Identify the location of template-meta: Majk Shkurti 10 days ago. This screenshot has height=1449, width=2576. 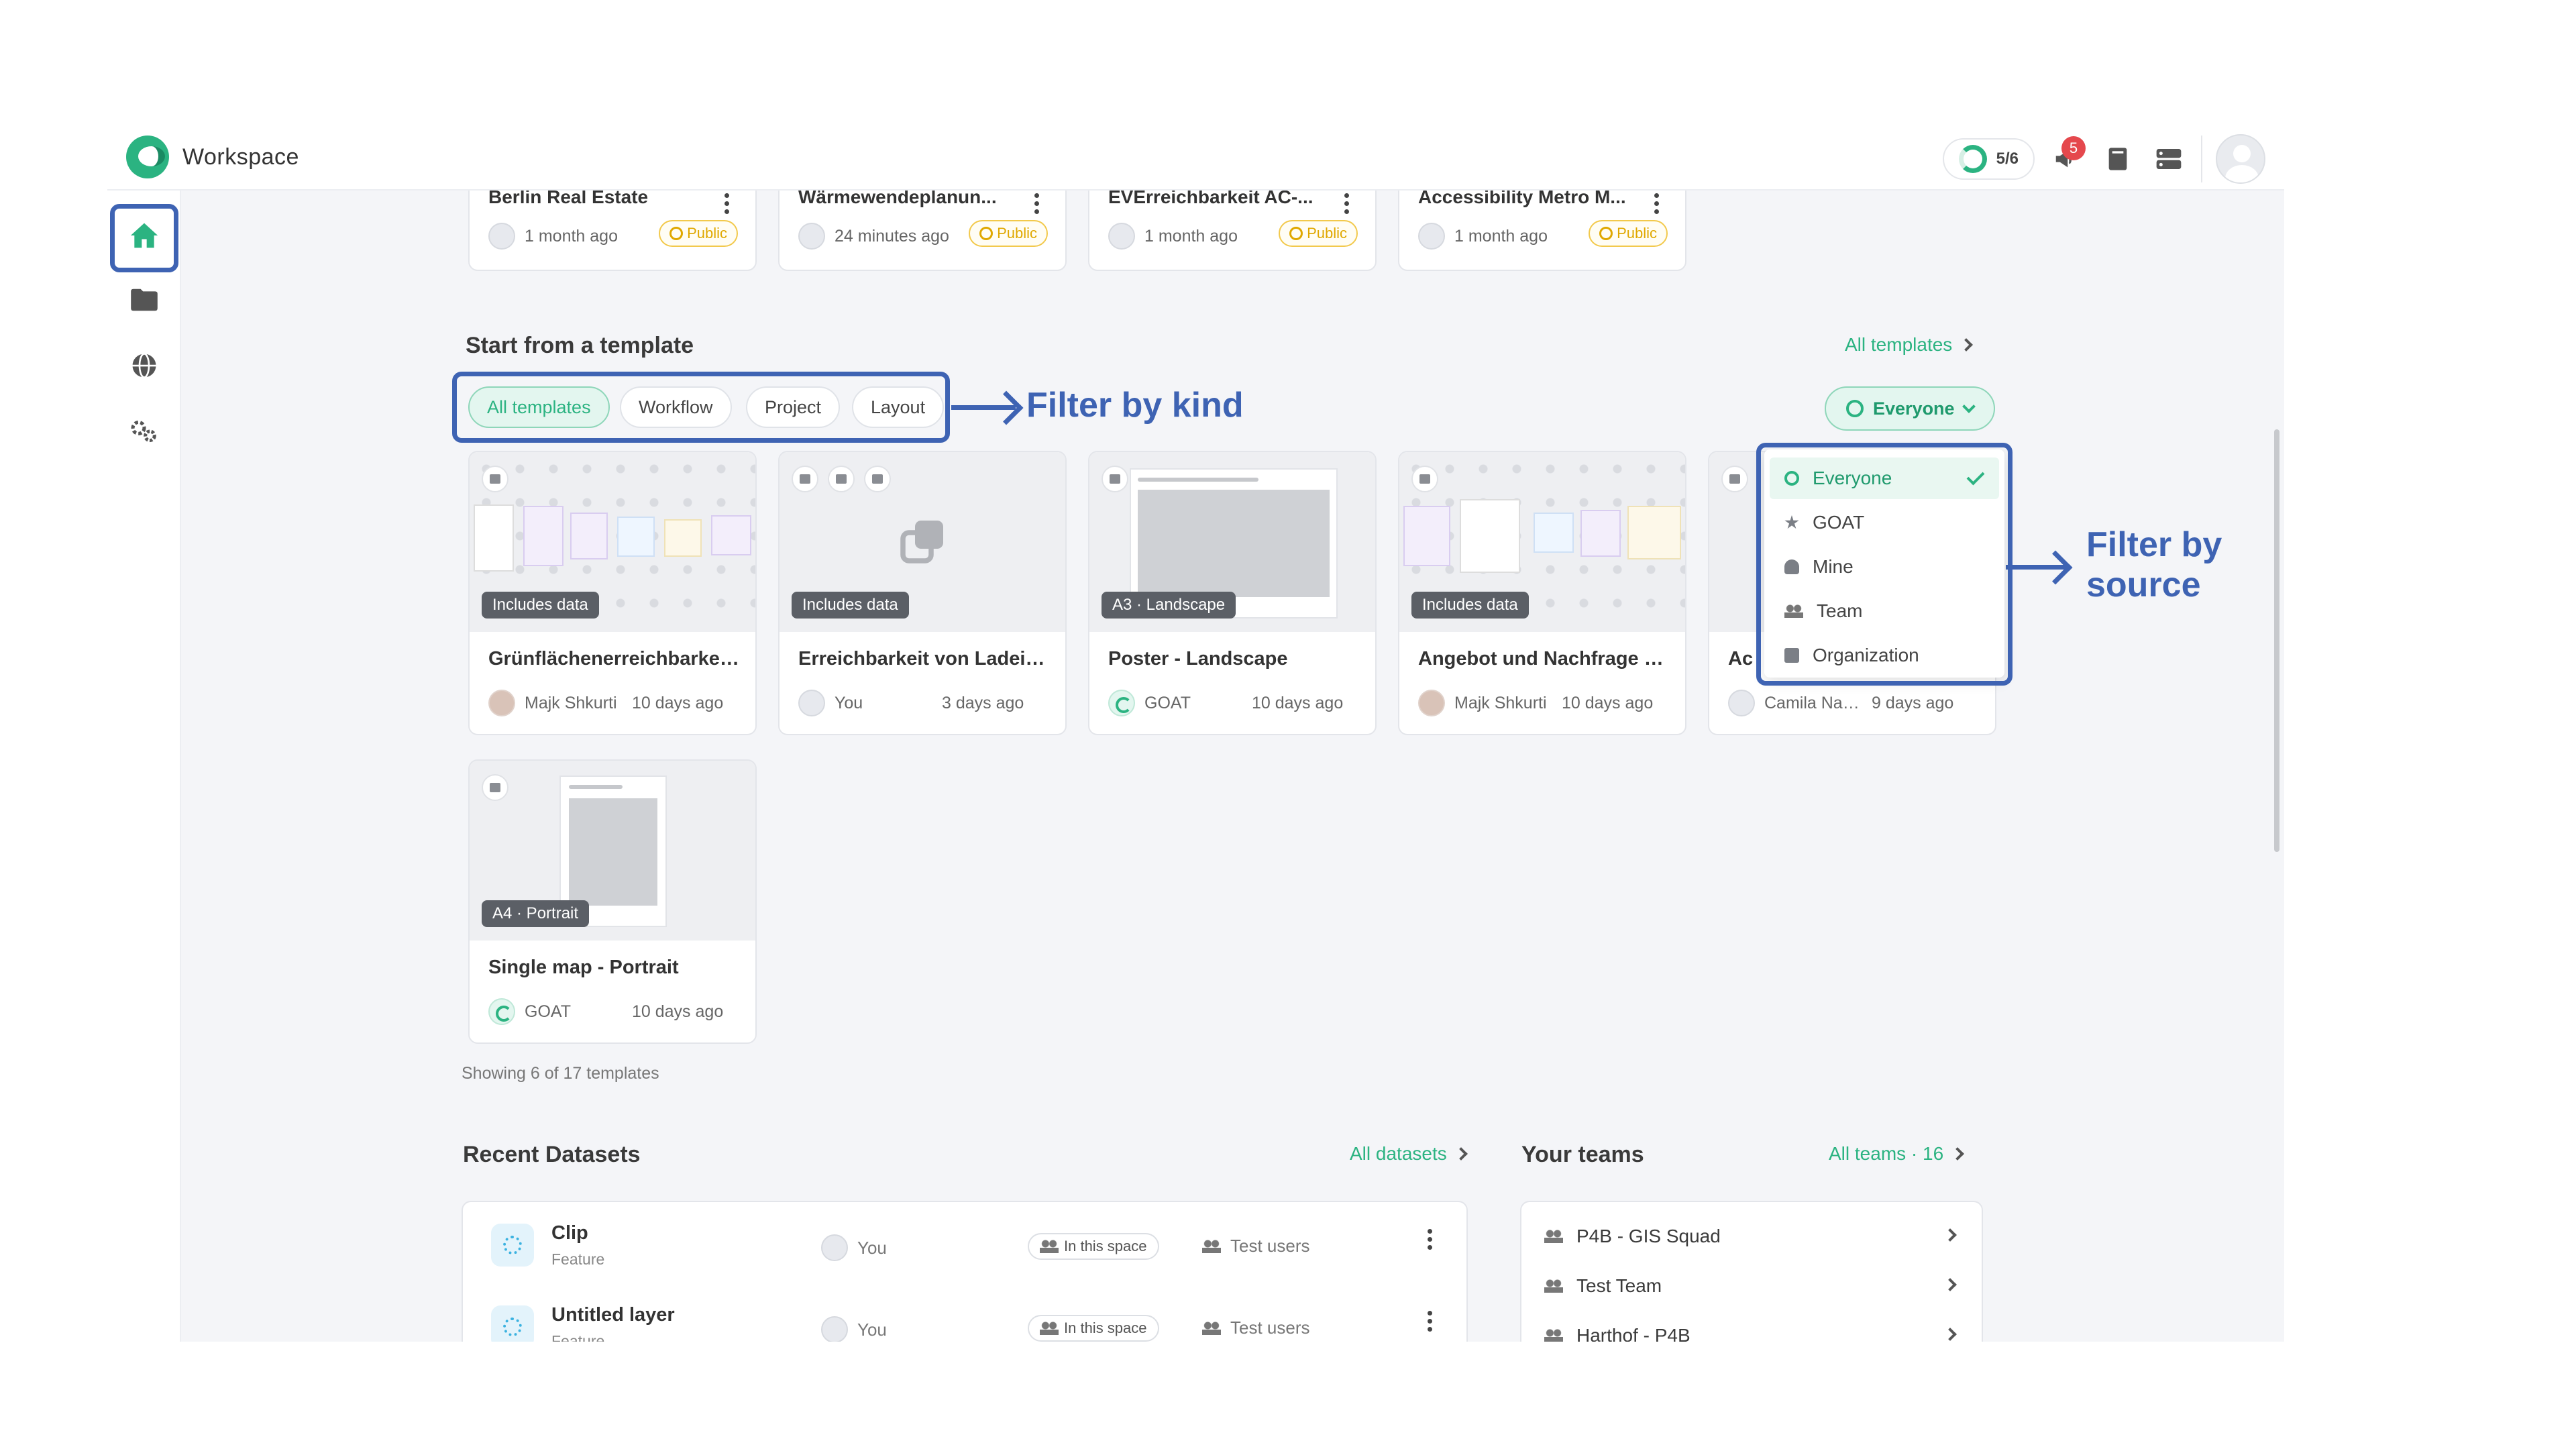
(615, 703).